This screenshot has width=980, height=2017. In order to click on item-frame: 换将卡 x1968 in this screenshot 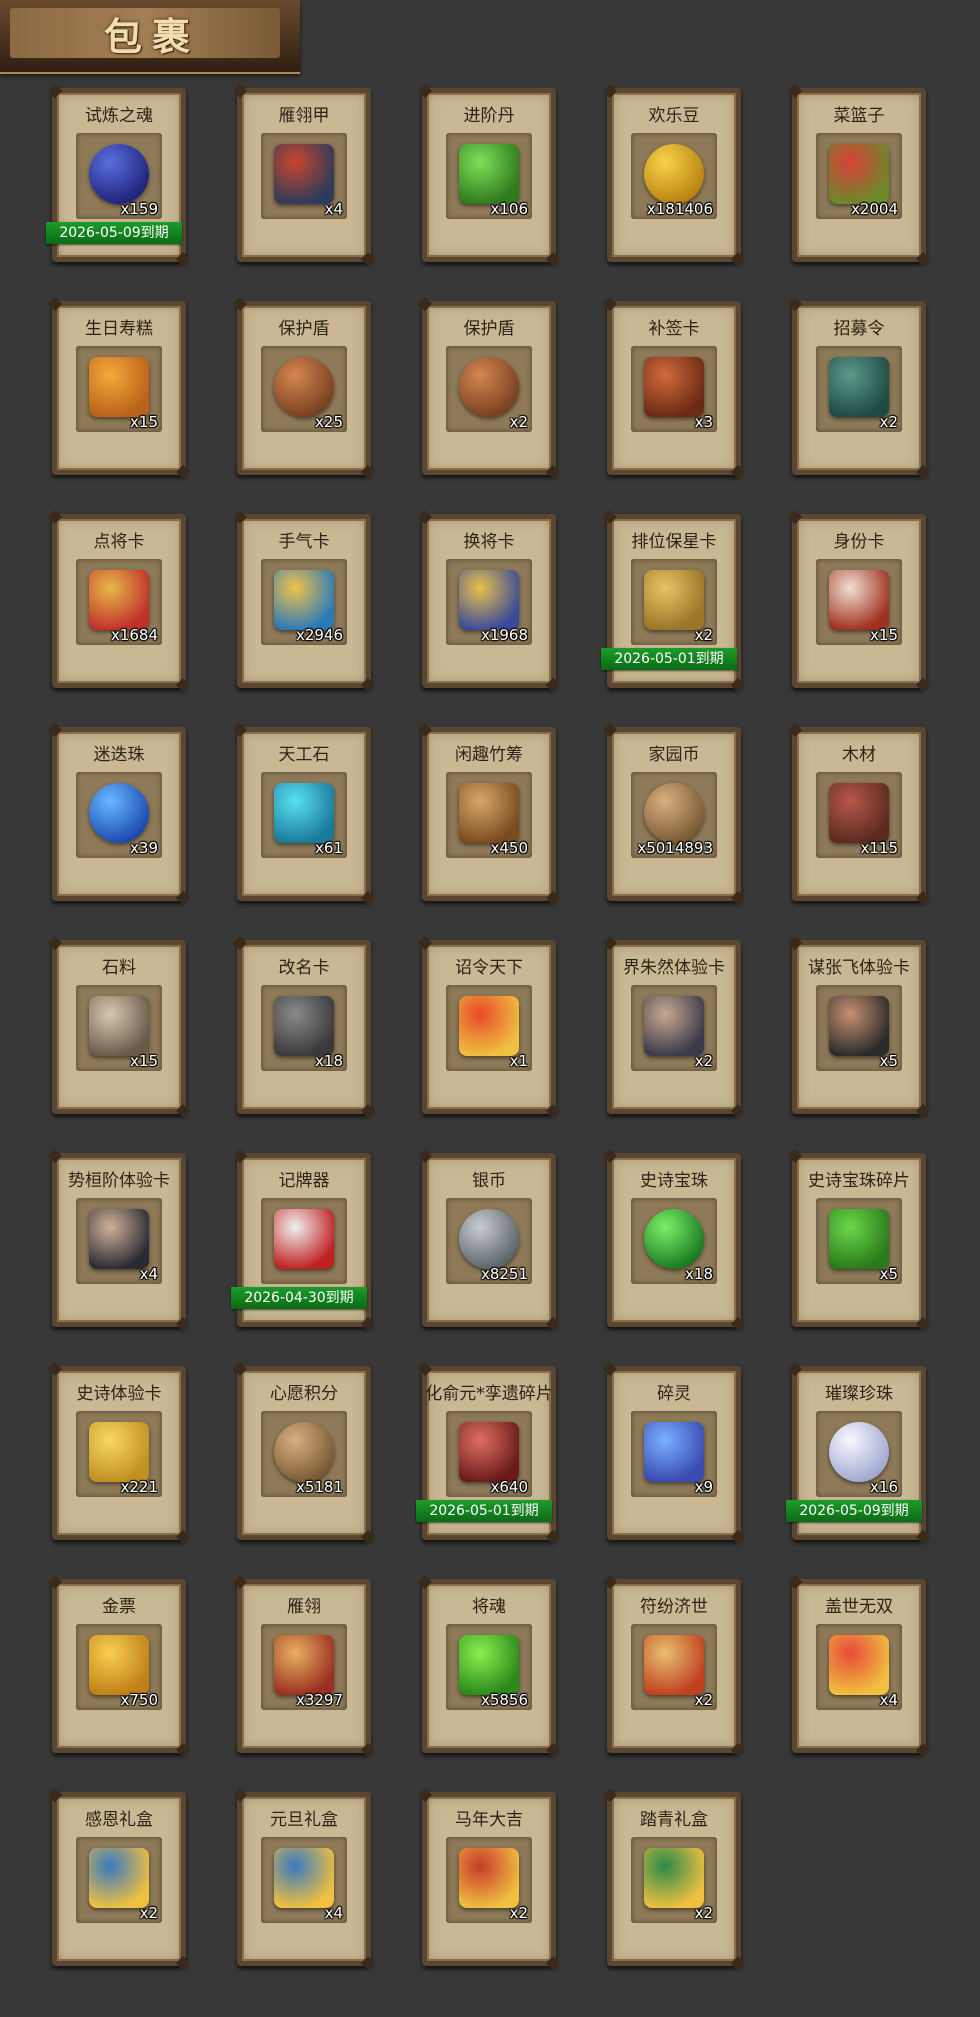, I will do `click(489, 601)`.